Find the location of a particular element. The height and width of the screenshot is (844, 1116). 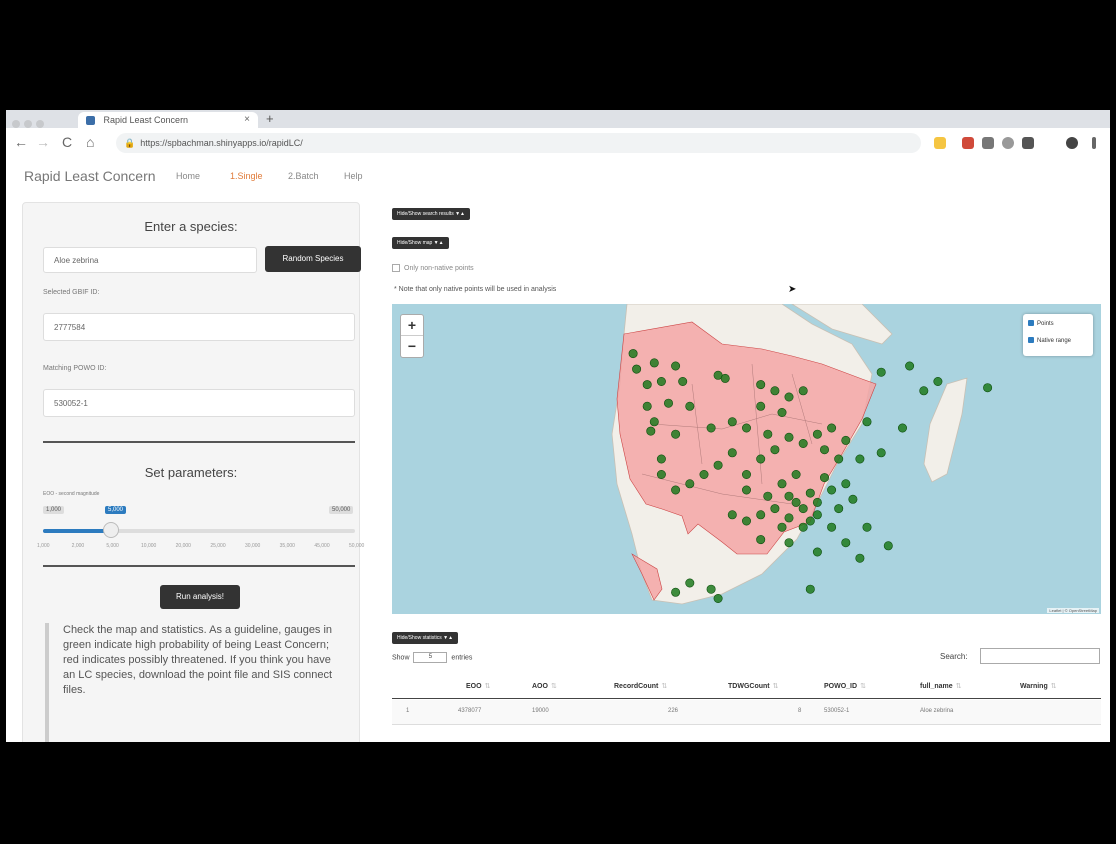

profile-avatar is located at coordinates (1072, 143).